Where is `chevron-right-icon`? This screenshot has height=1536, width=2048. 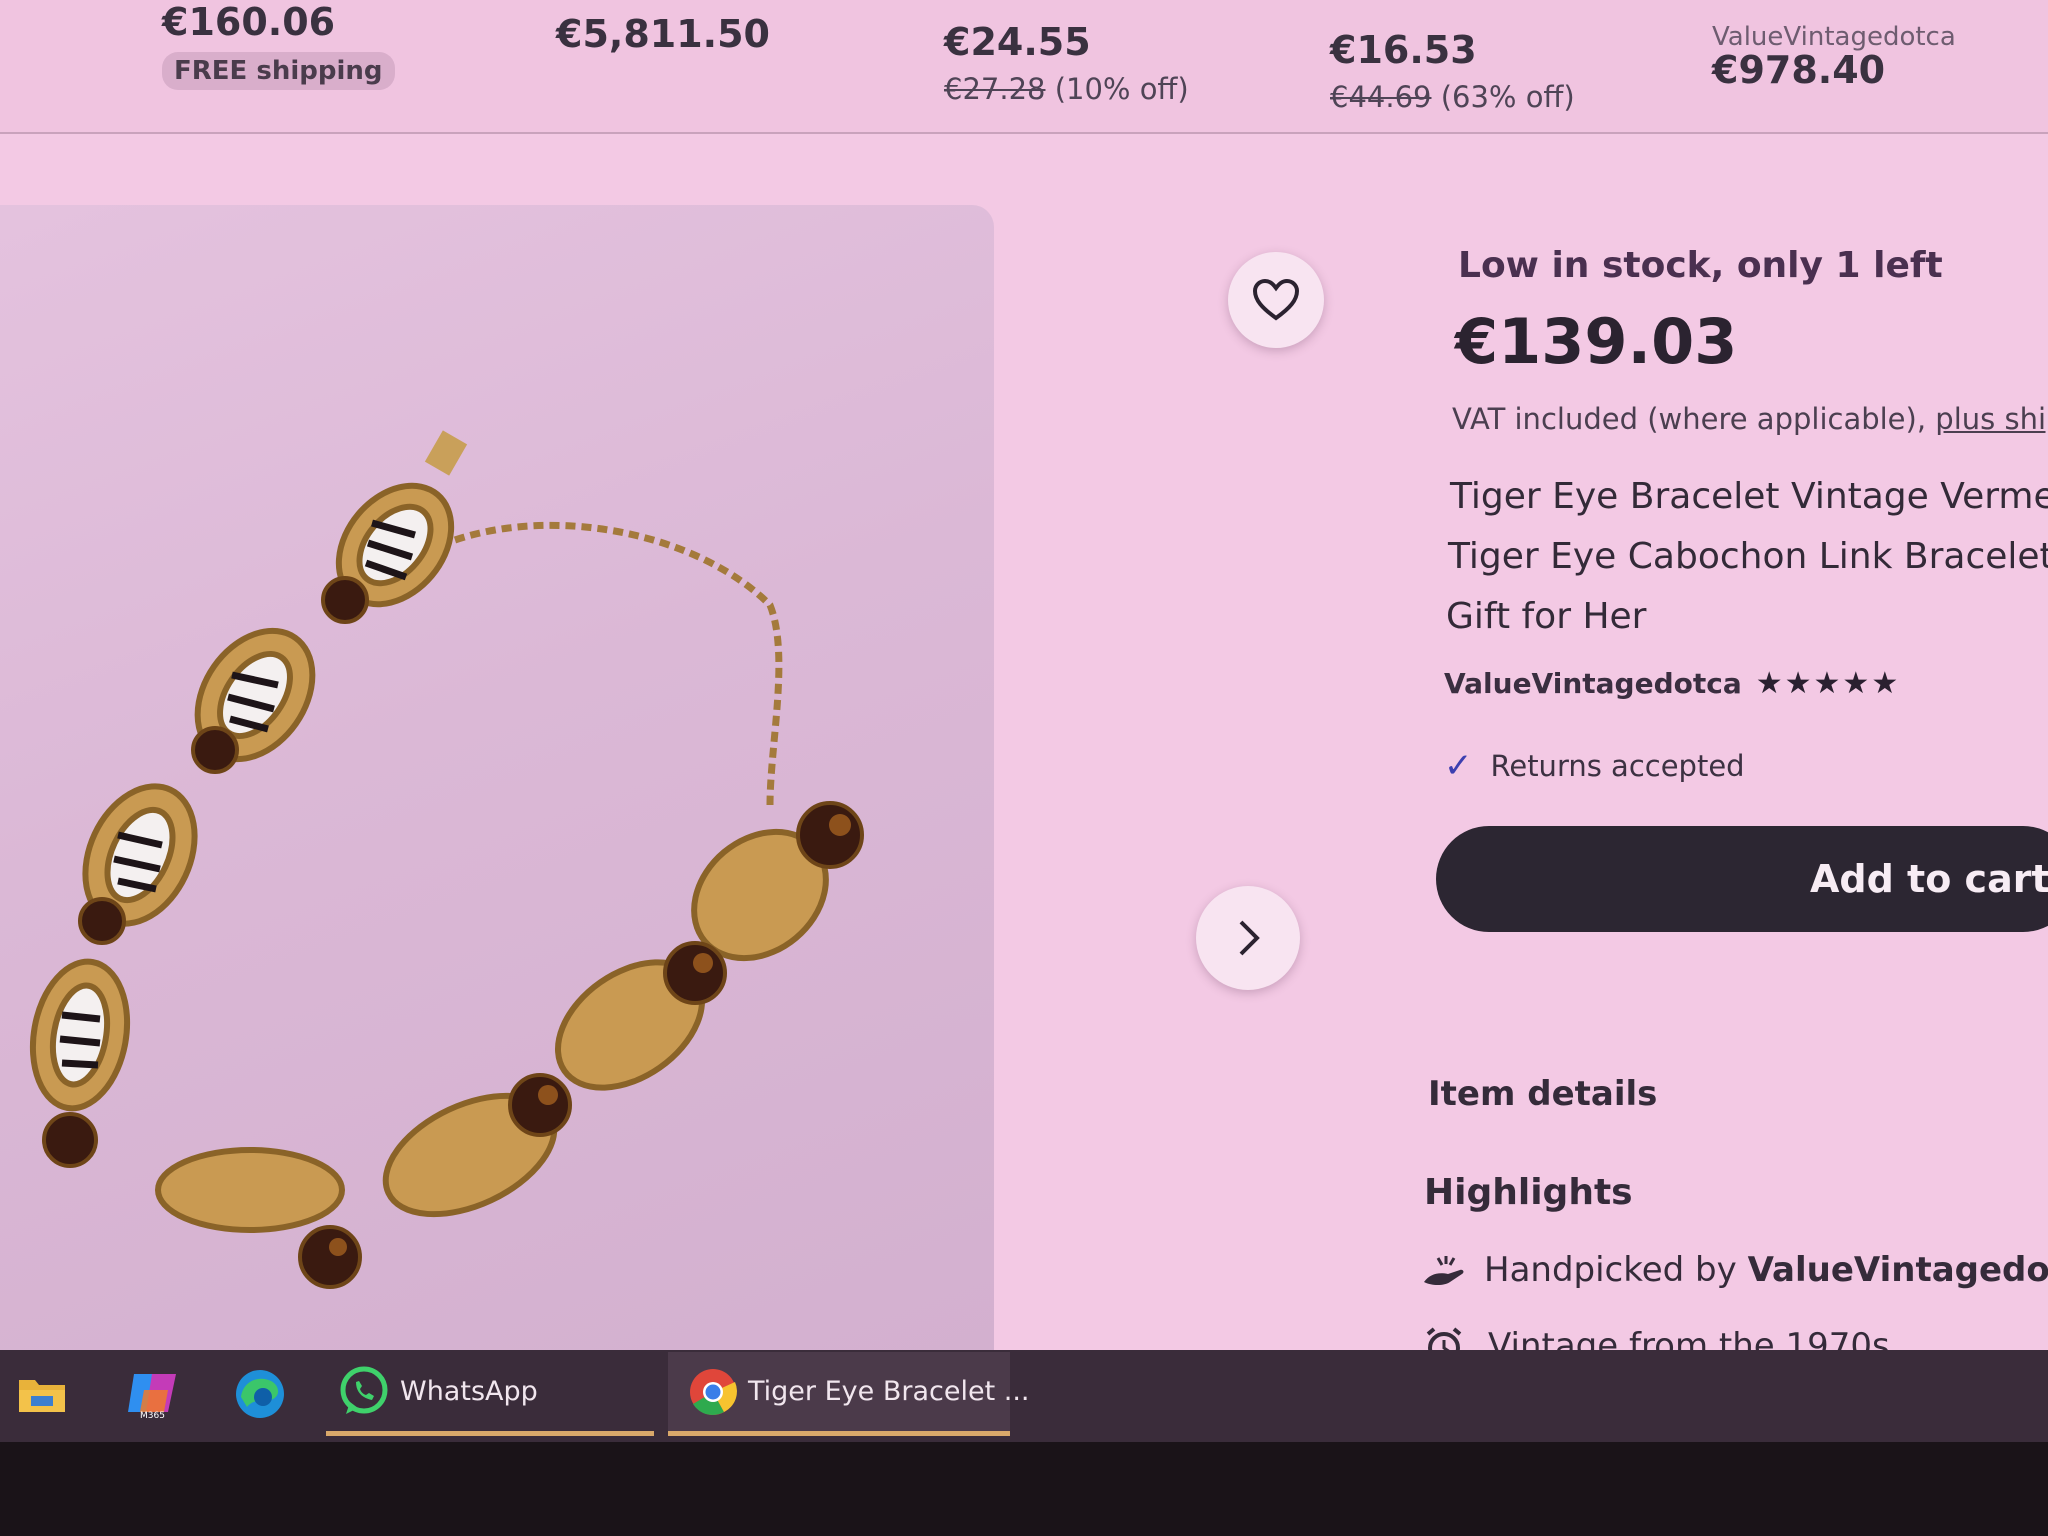 chevron-right-icon is located at coordinates (1249, 938).